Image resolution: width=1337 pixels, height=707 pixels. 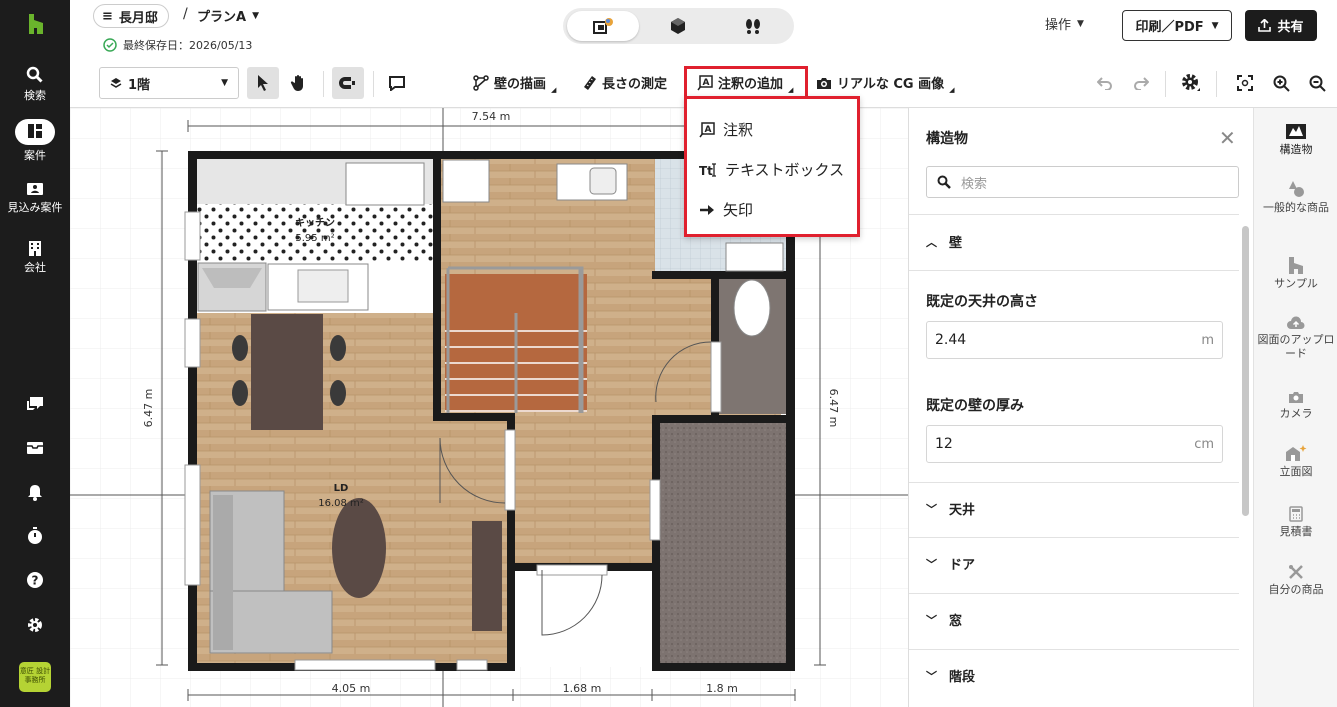 What do you see at coordinates (726, 209) in the screenshot?
I see `menu-item-arrow: 矢印` at bounding box center [726, 209].